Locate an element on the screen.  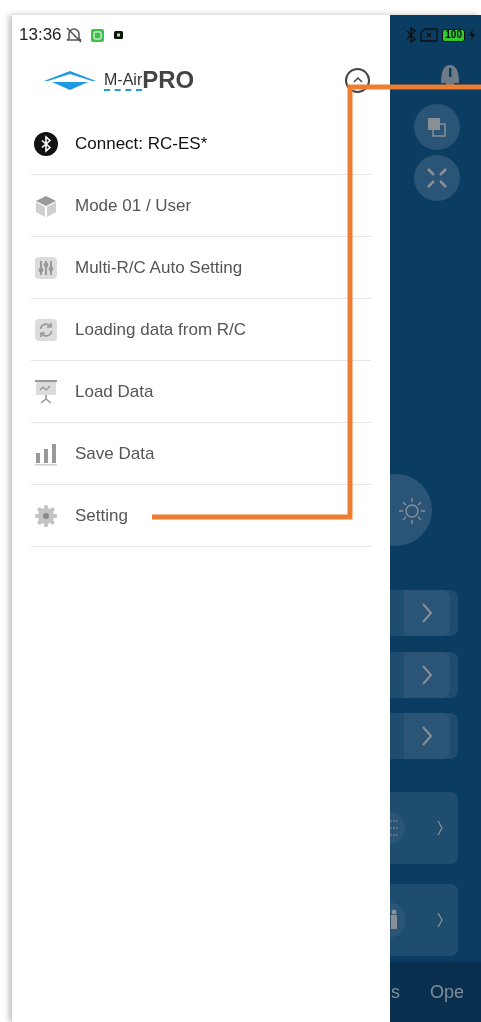
menu-item: Save Data is located at coordinates (201, 454).